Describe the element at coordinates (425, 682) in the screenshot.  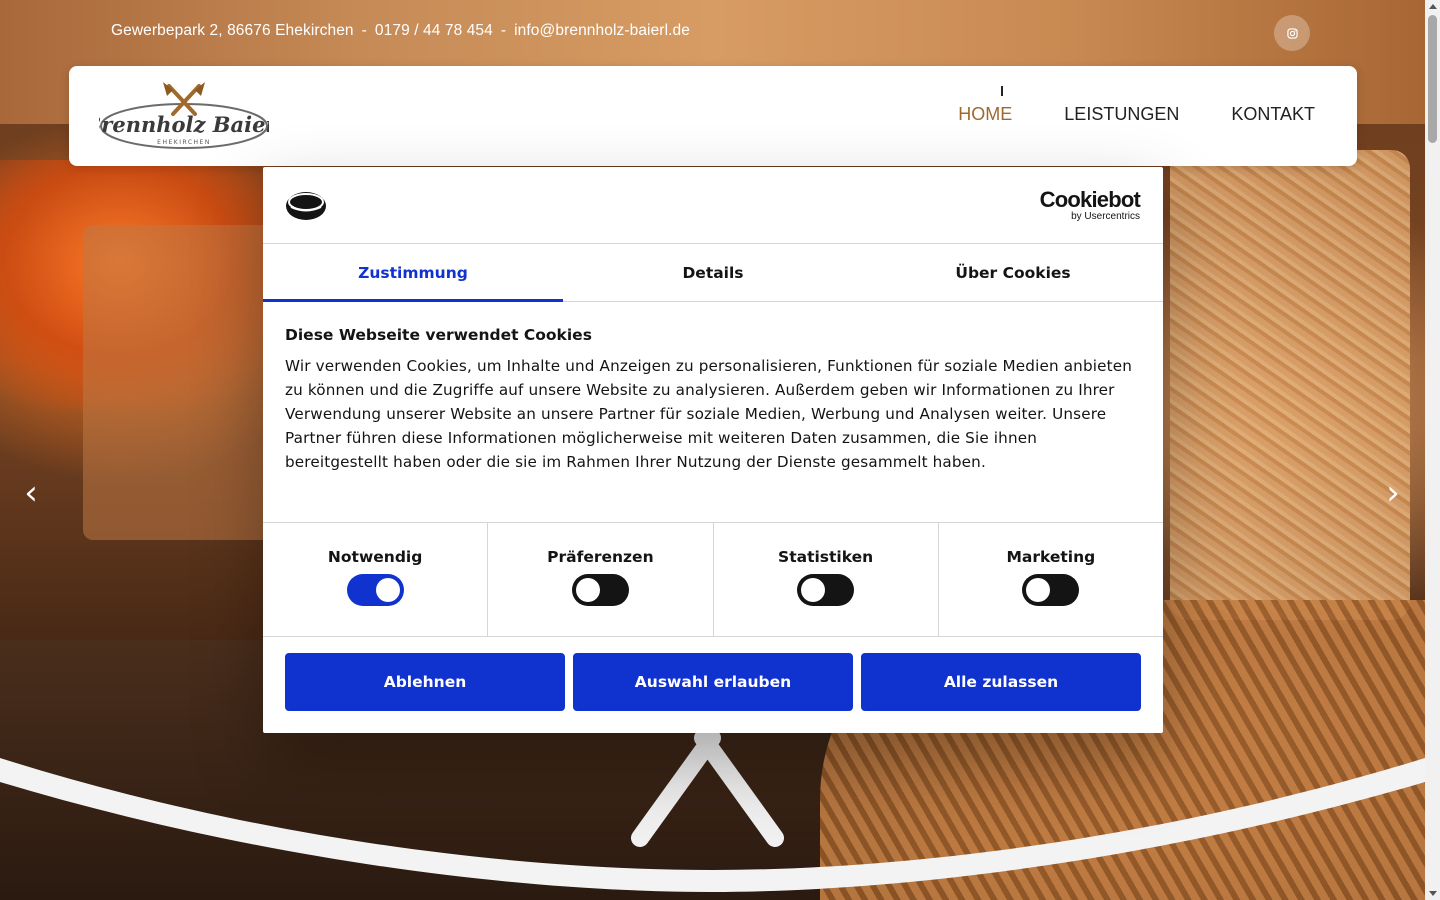
I see `decline-button: Ablehnen` at that location.